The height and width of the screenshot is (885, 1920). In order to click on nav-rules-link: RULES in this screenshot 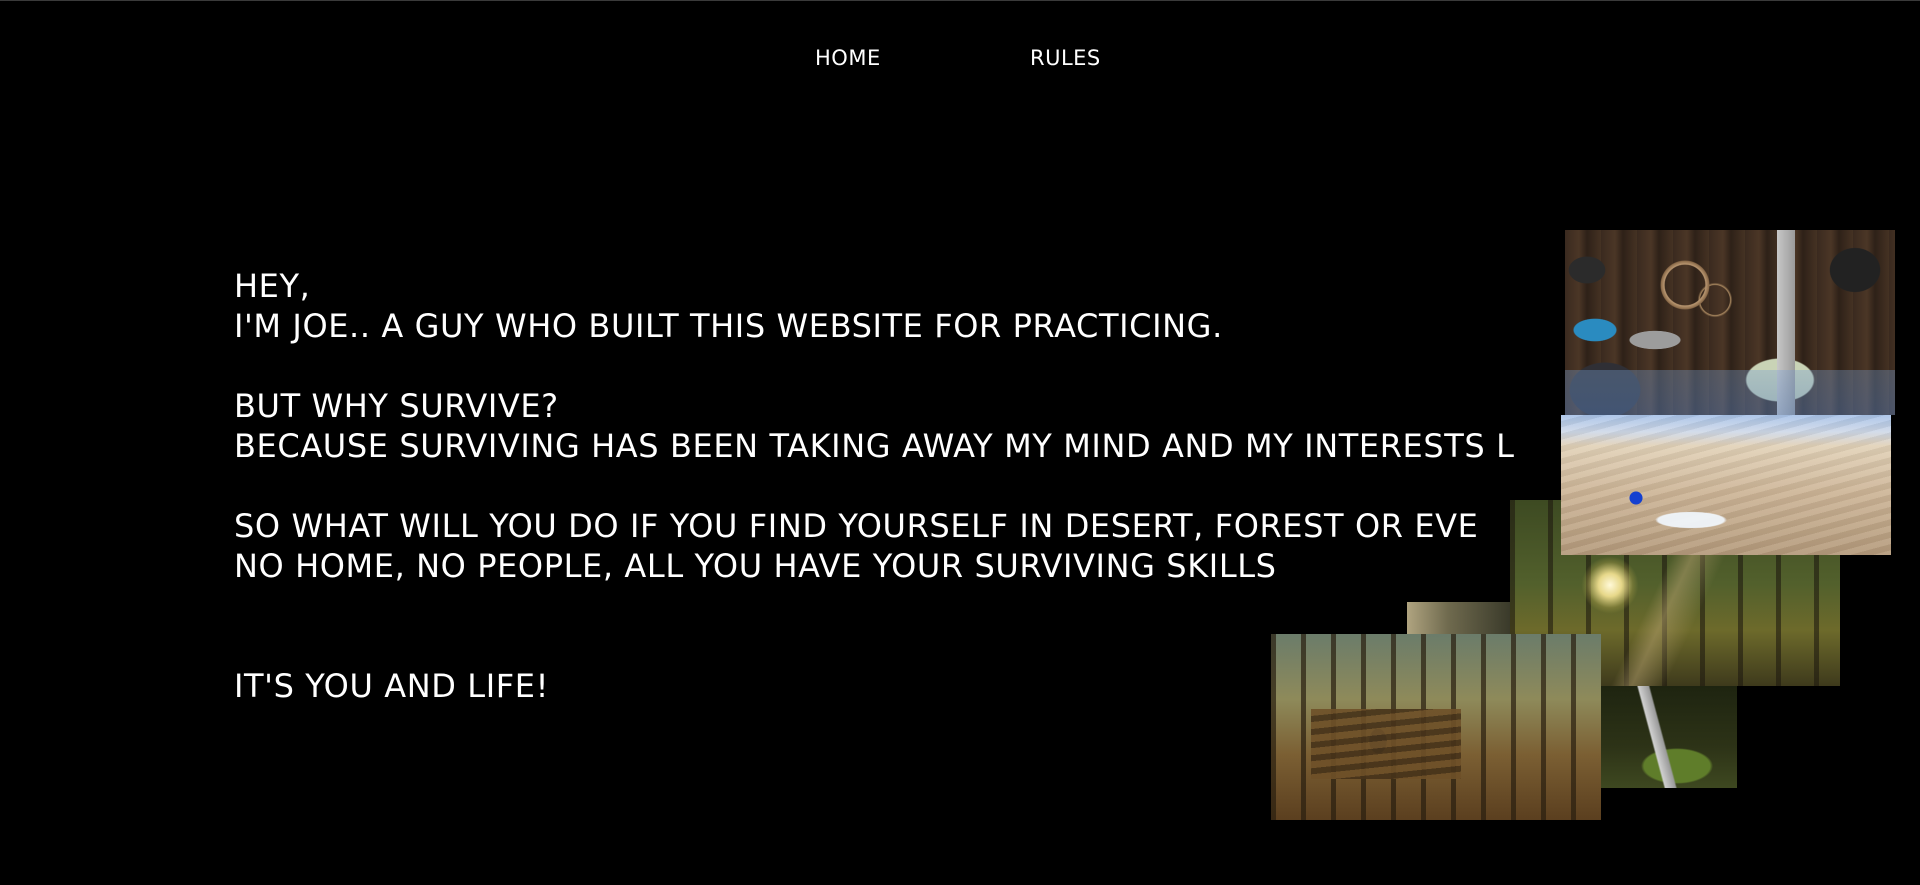, I will do `click(1065, 58)`.